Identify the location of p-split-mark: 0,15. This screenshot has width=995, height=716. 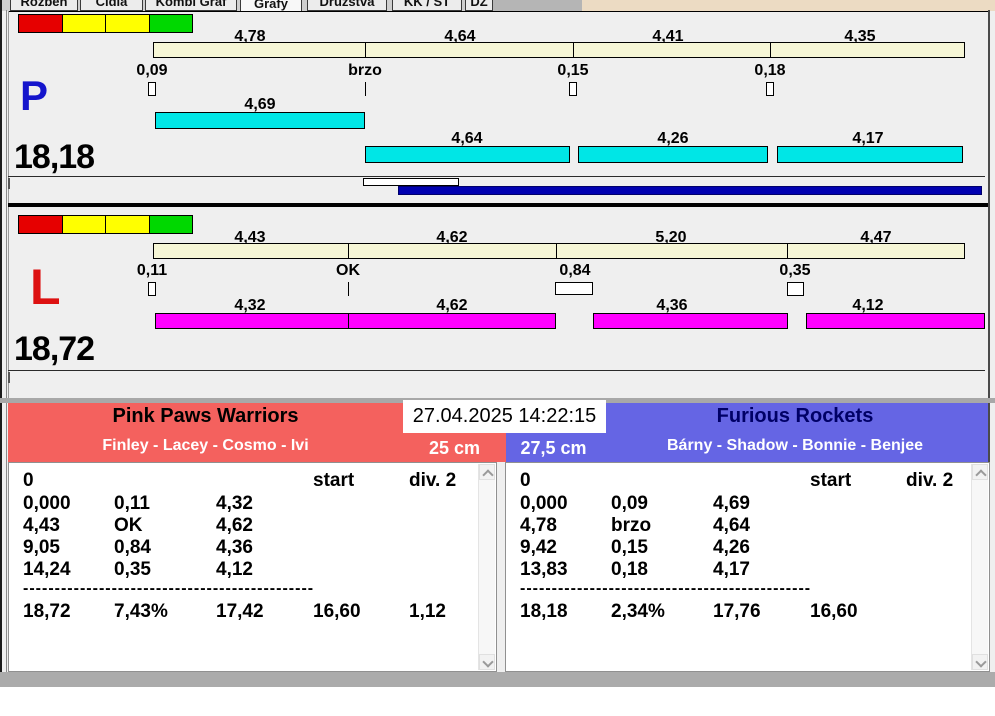
(573, 70).